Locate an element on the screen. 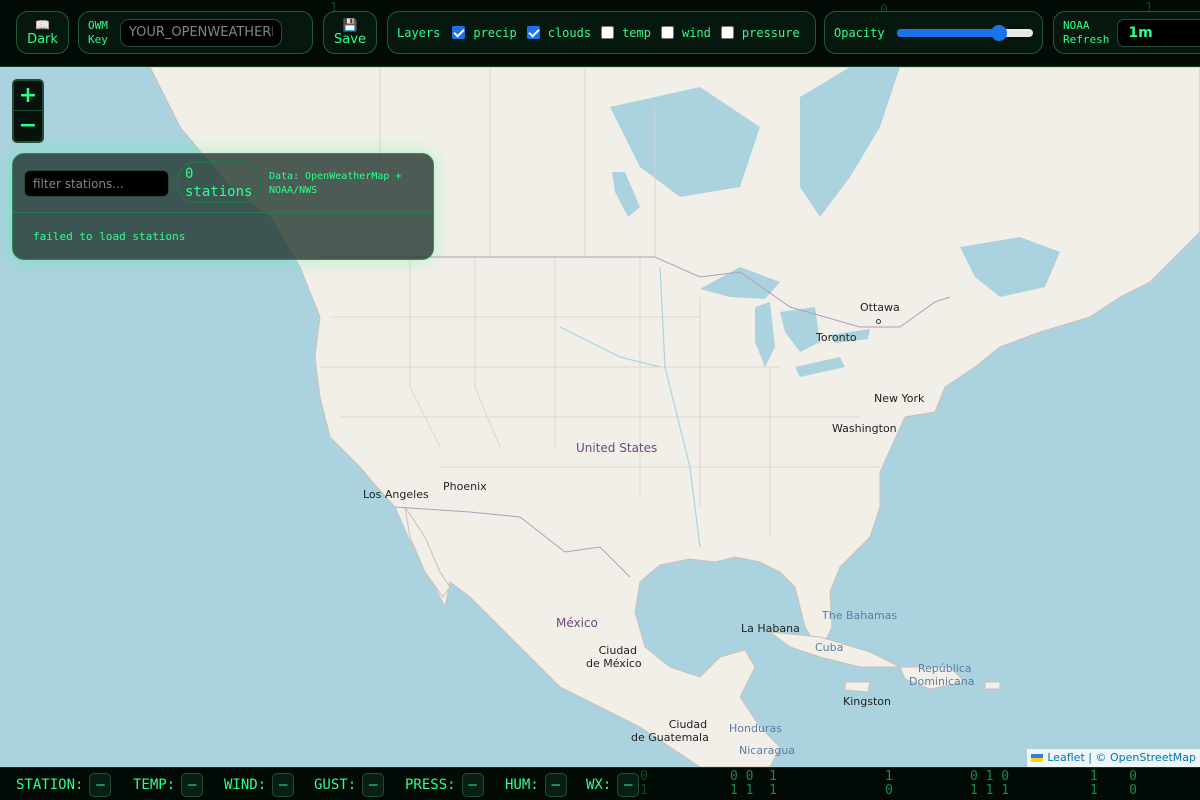  opacity-label: Opacity is located at coordinates (859, 32).